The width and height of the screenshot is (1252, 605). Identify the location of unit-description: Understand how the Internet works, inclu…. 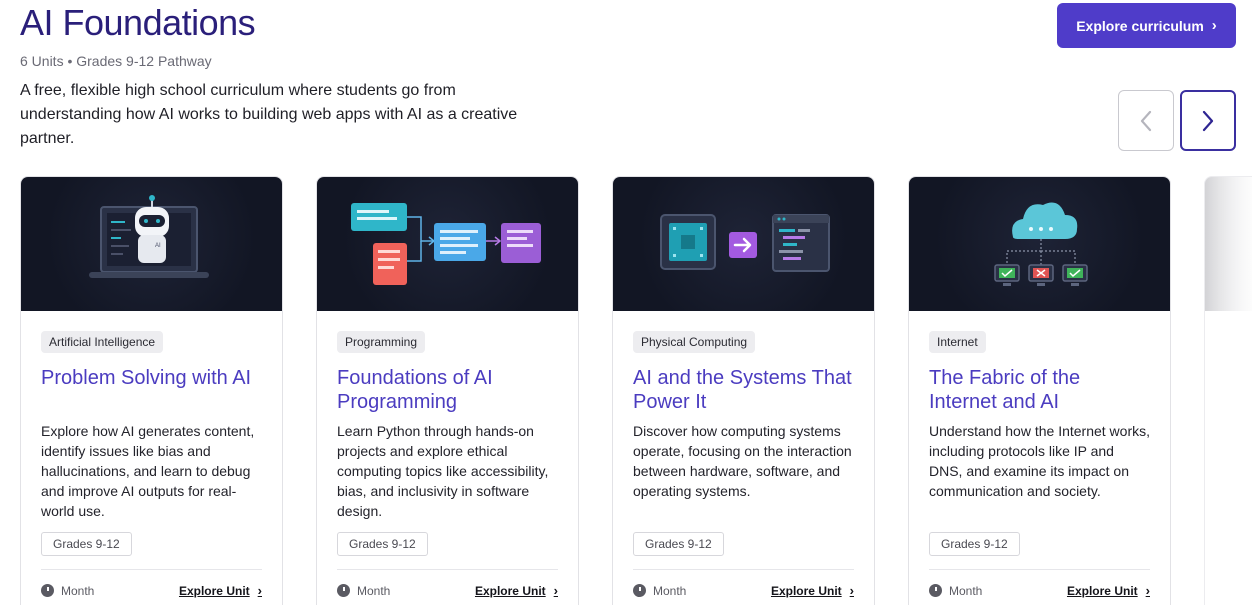
(1040, 461).